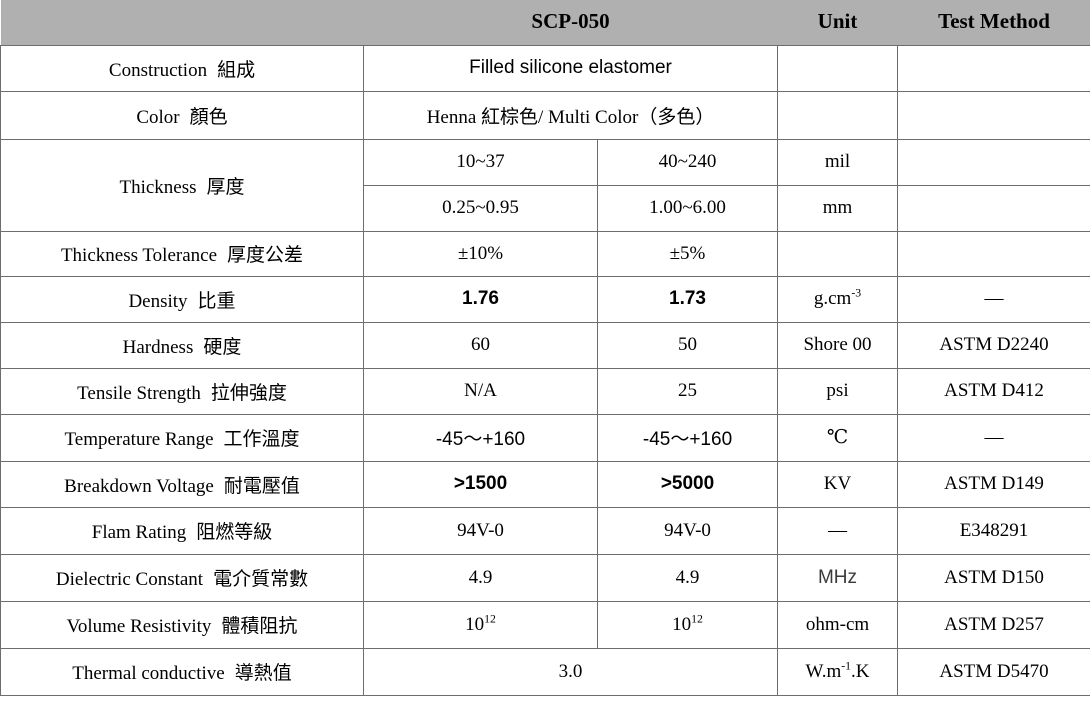  What do you see at coordinates (687, 391) in the screenshot?
I see `cell-tensile-value2: 25` at bounding box center [687, 391].